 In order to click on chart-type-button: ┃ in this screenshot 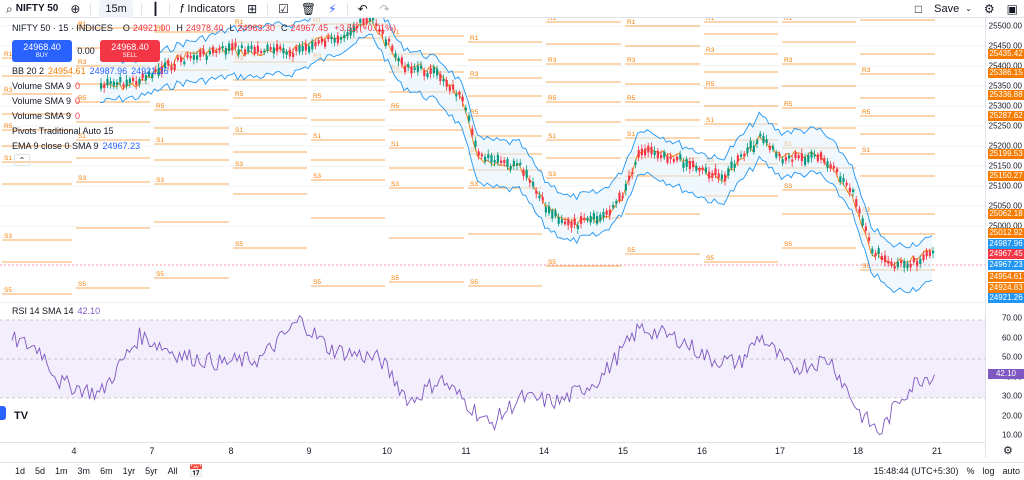, I will do `click(155, 9)`.